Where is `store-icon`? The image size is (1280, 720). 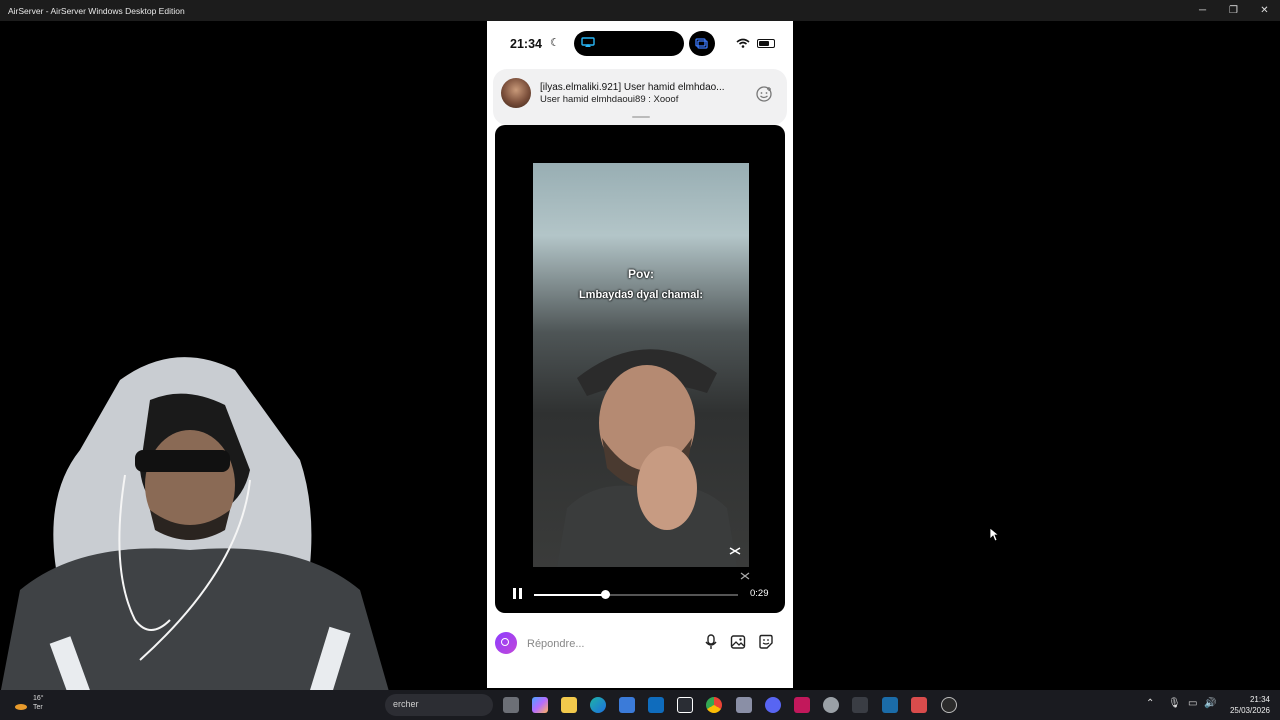
store-icon is located at coordinates (627, 705).